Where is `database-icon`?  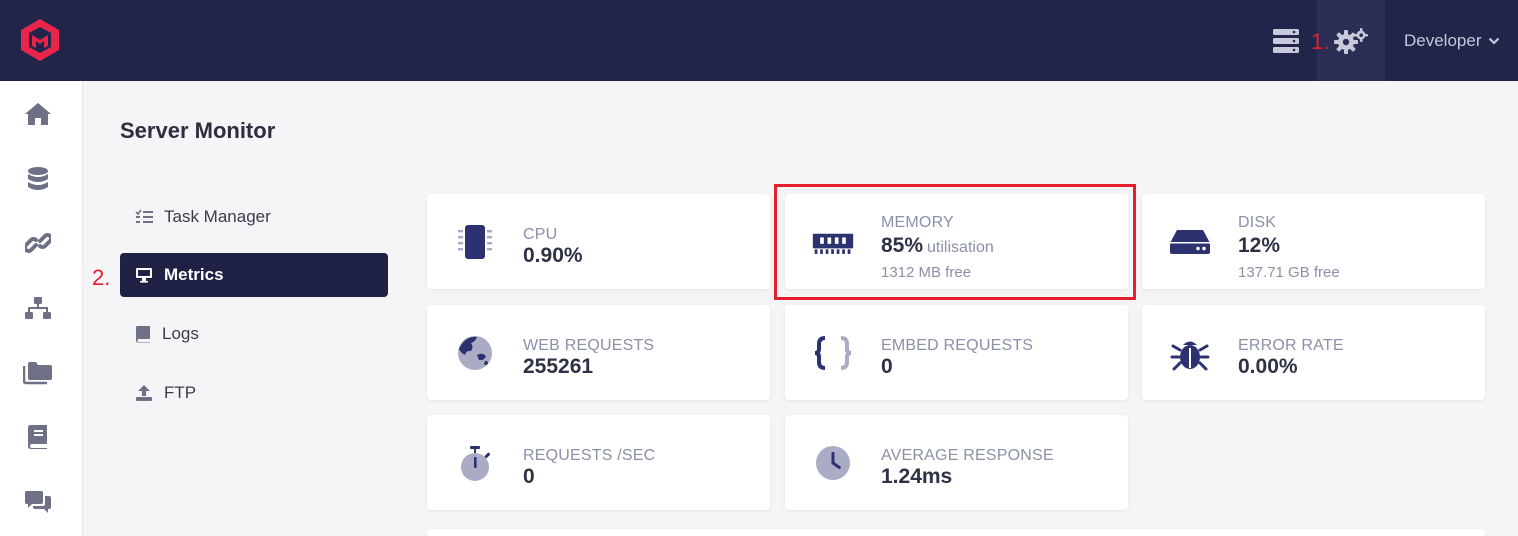
database-icon is located at coordinates (38, 178).